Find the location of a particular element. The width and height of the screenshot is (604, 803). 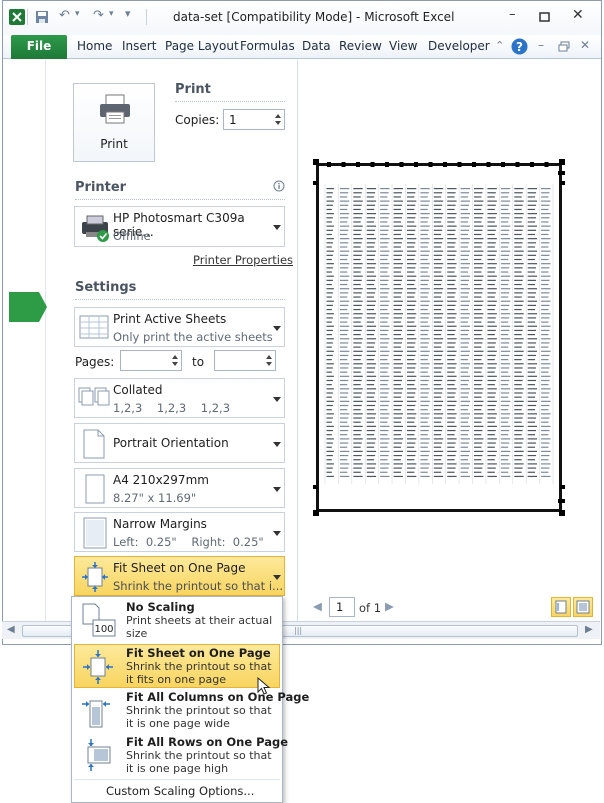

minimize-button: – is located at coordinates (512, 14).